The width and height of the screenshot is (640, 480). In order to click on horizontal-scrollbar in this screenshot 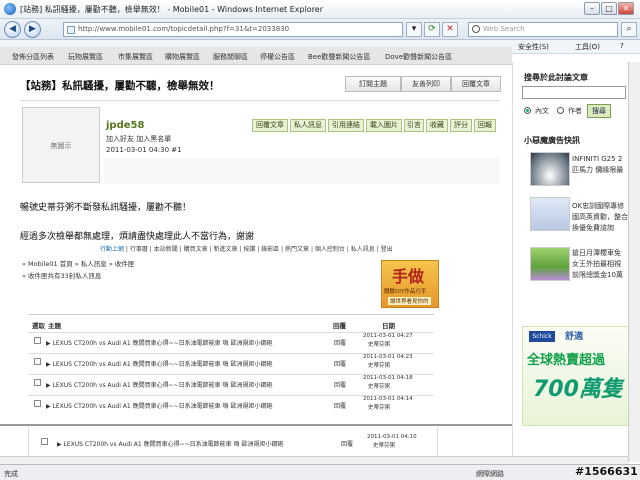, I will do `click(314, 460)`.